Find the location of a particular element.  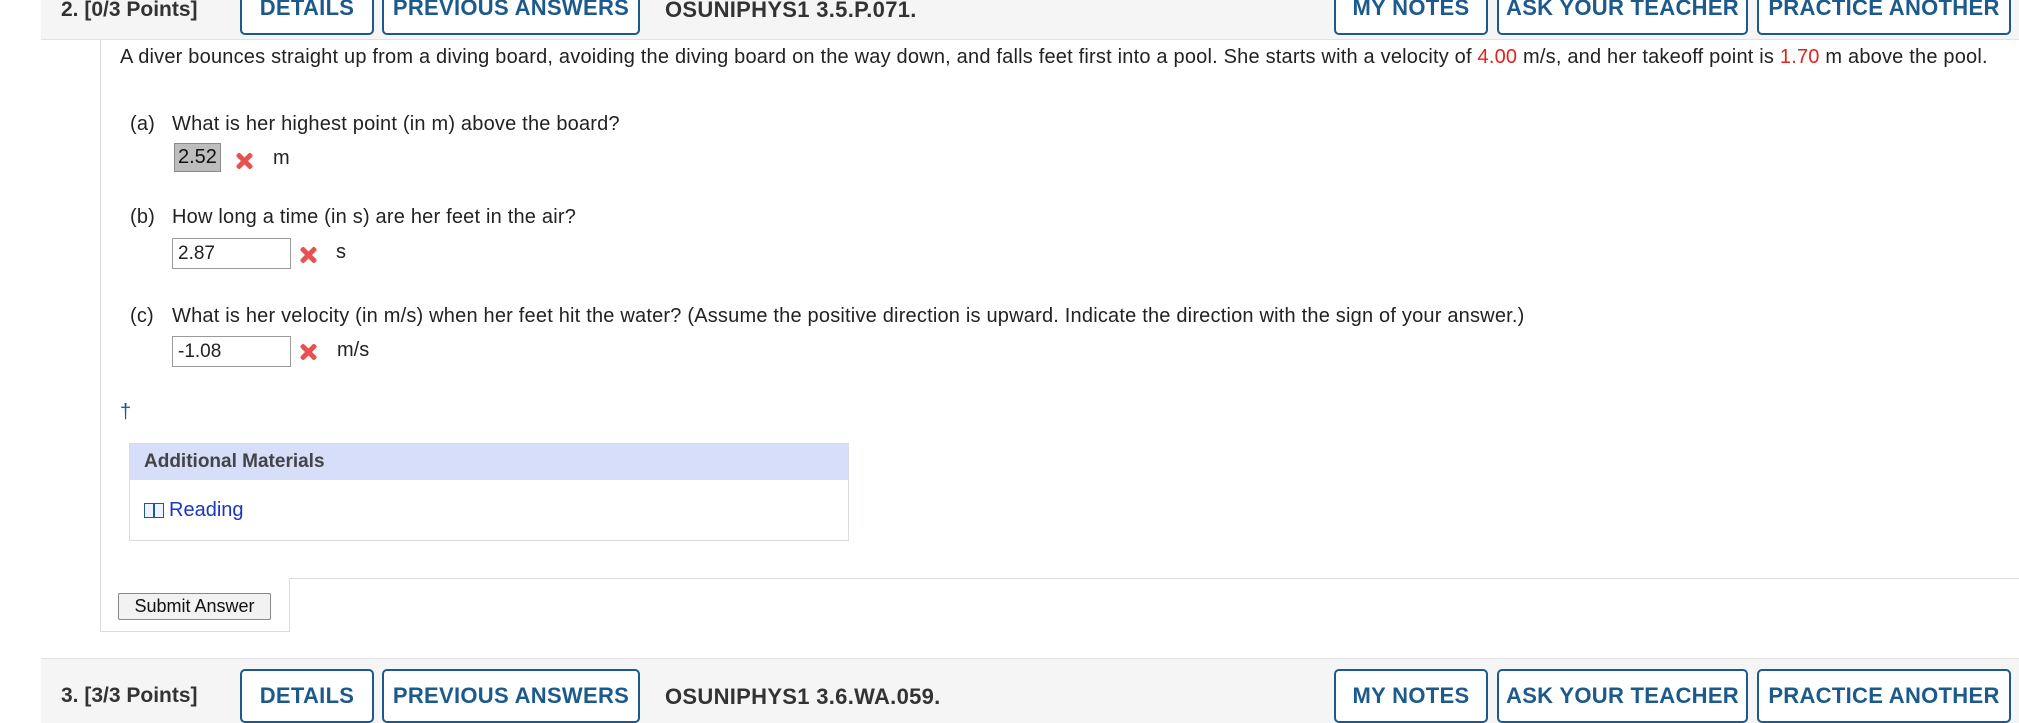

part-c-unit: m/s is located at coordinates (353, 350).